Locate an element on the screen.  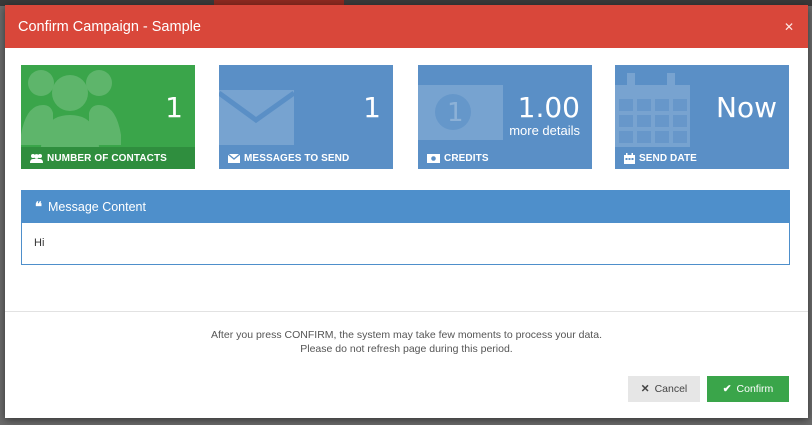
confirm-label: Confirm is located at coordinates (755, 389).